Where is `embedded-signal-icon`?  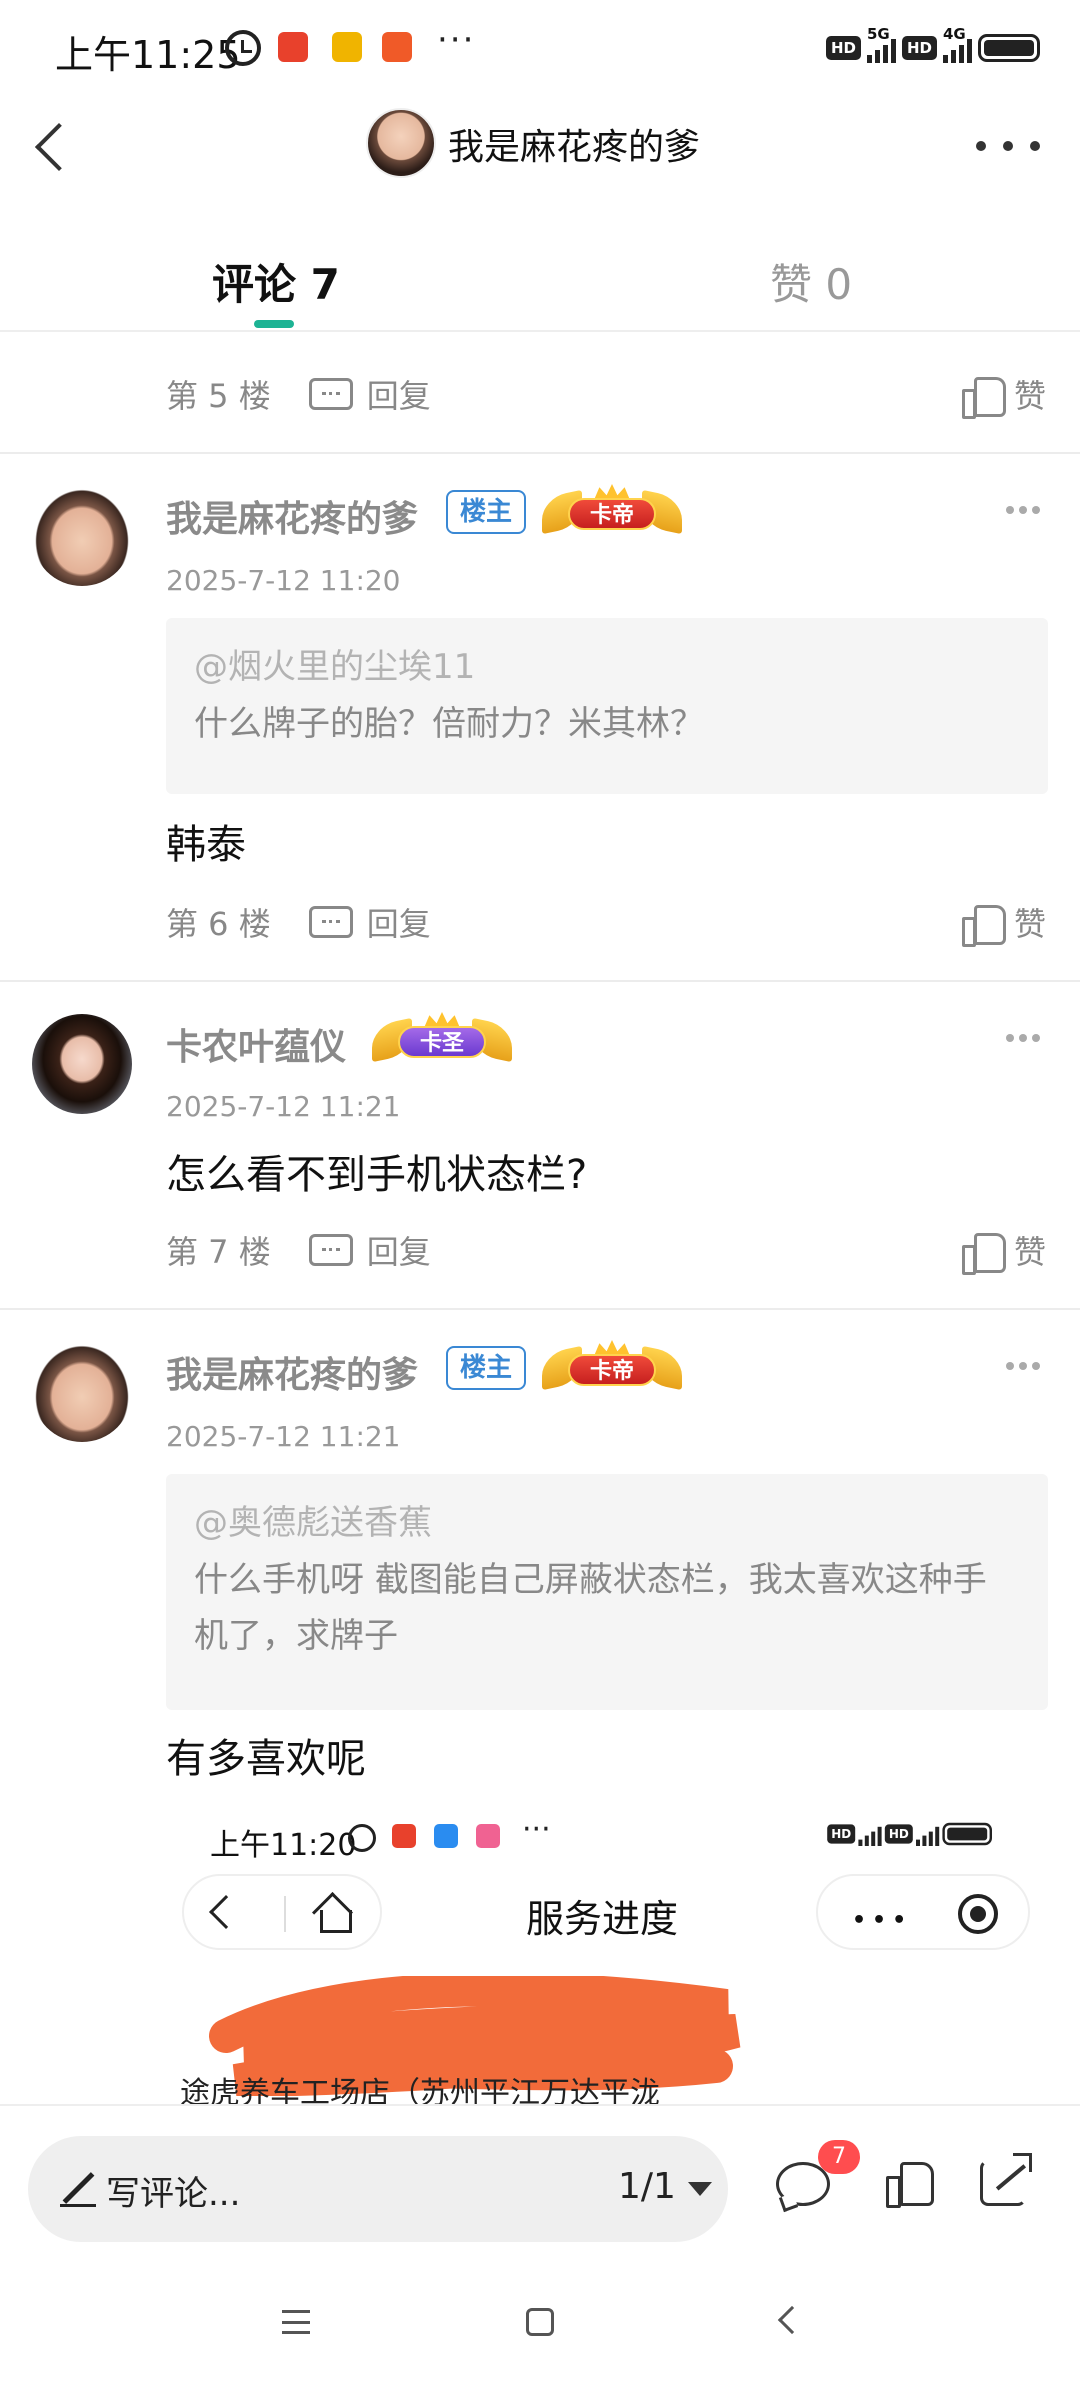
embedded-signal-icon is located at coordinates (870, 1834).